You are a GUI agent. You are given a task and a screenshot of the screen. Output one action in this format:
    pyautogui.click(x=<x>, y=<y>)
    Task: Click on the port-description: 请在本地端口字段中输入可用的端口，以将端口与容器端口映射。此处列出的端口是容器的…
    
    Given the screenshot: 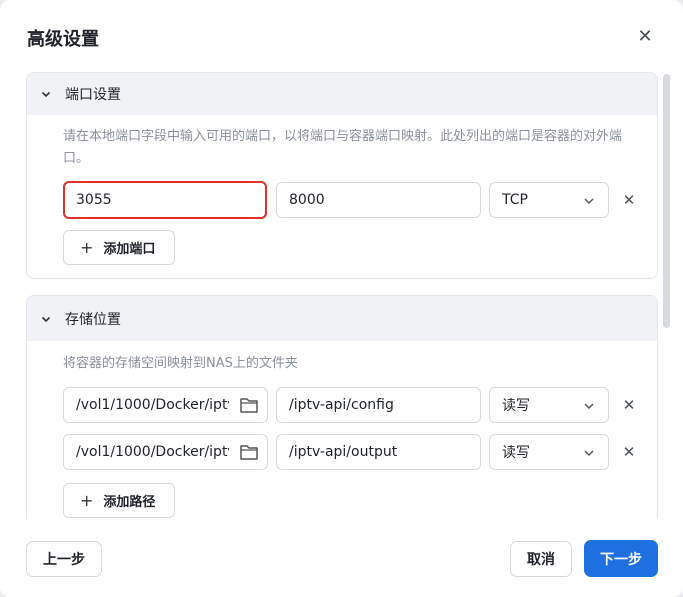 What is the action you would take?
    pyautogui.click(x=353, y=148)
    